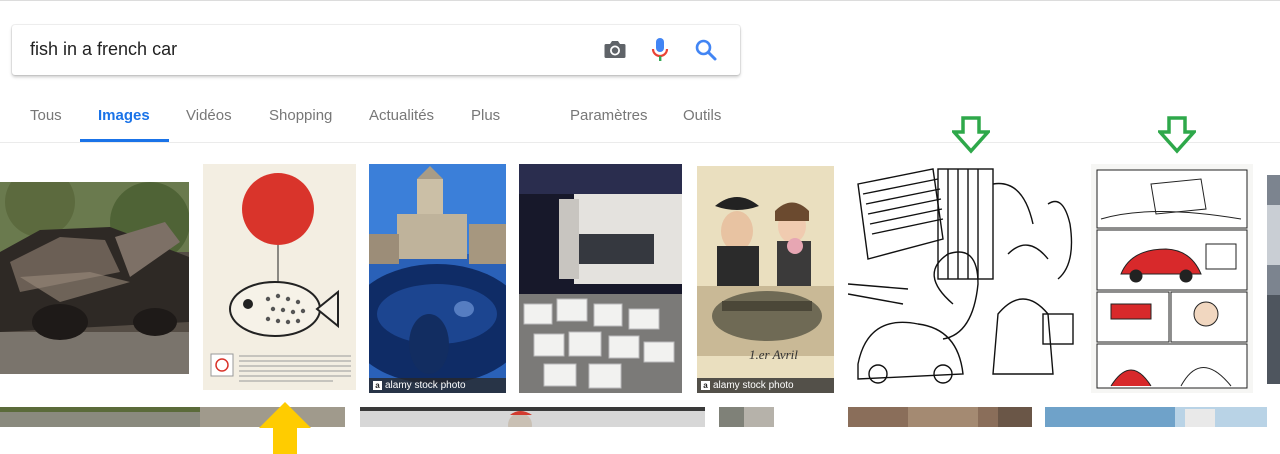 Image resolution: width=1280 pixels, height=454 pixels. I want to click on tab-parametres: Paramètres, so click(609, 115).